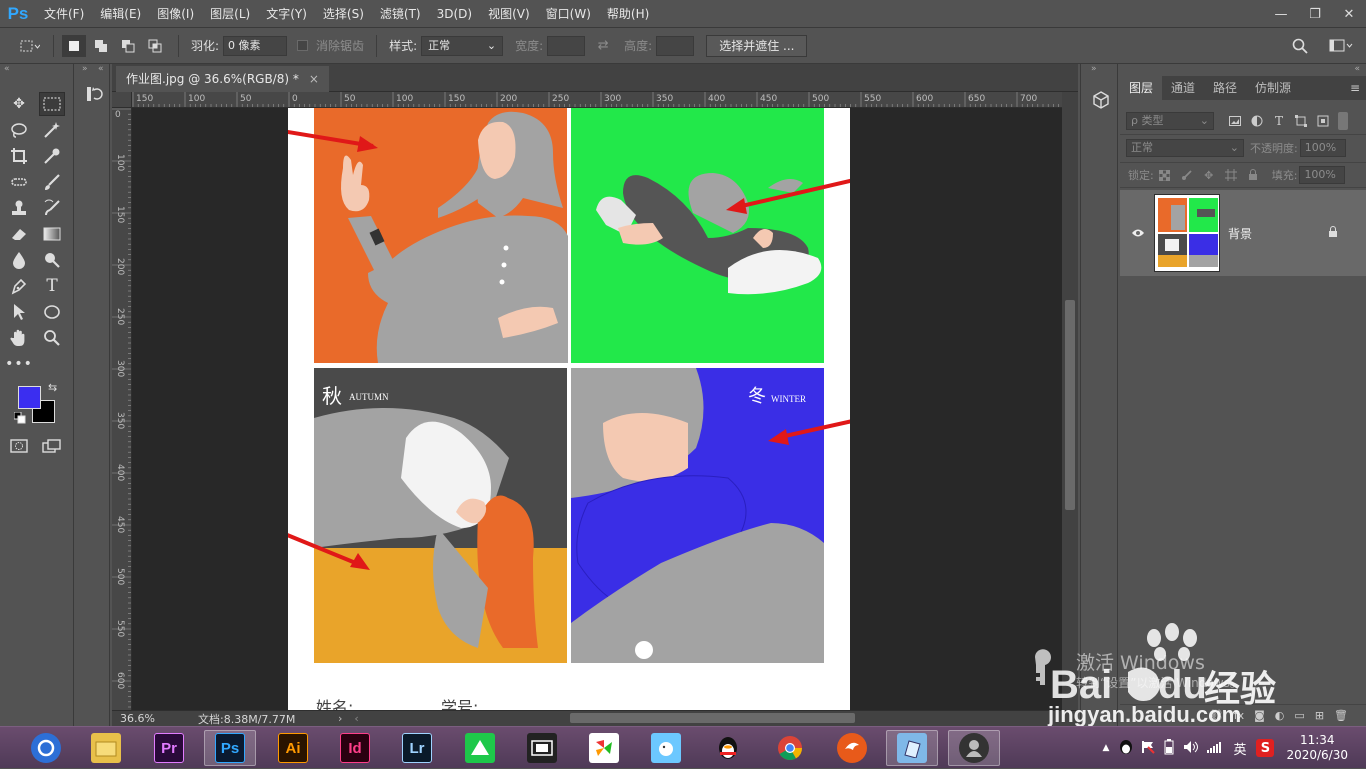  I want to click on layer-name: 背景, so click(1240, 233).